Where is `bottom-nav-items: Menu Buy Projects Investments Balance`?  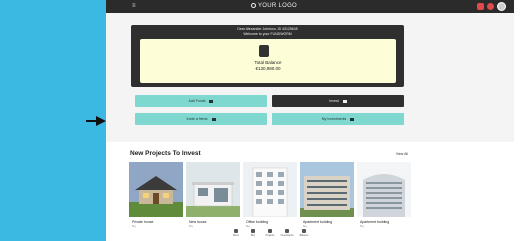
bottom-nav-items: Menu Buy Projects Investments Balance is located at coordinates (270, 233).